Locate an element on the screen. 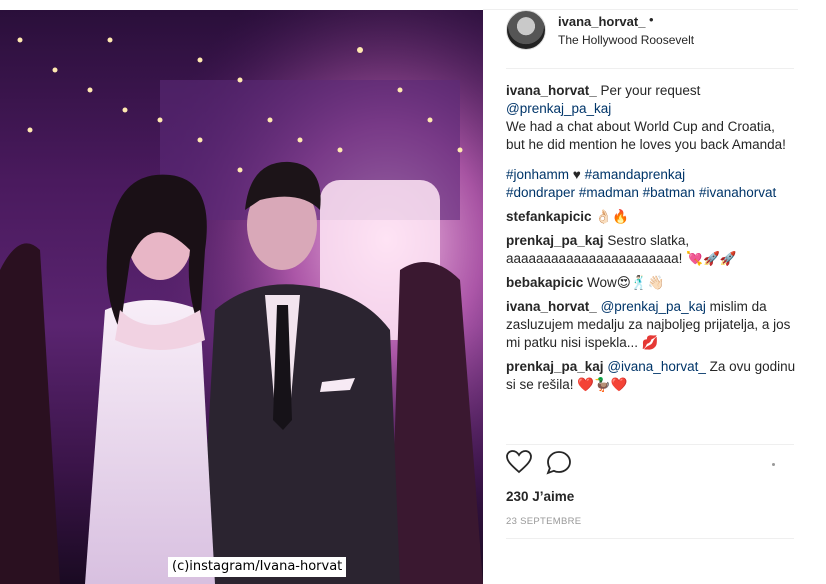  comment-text: Wow😍🕺🏻👋🏻 is located at coordinates (624, 282).